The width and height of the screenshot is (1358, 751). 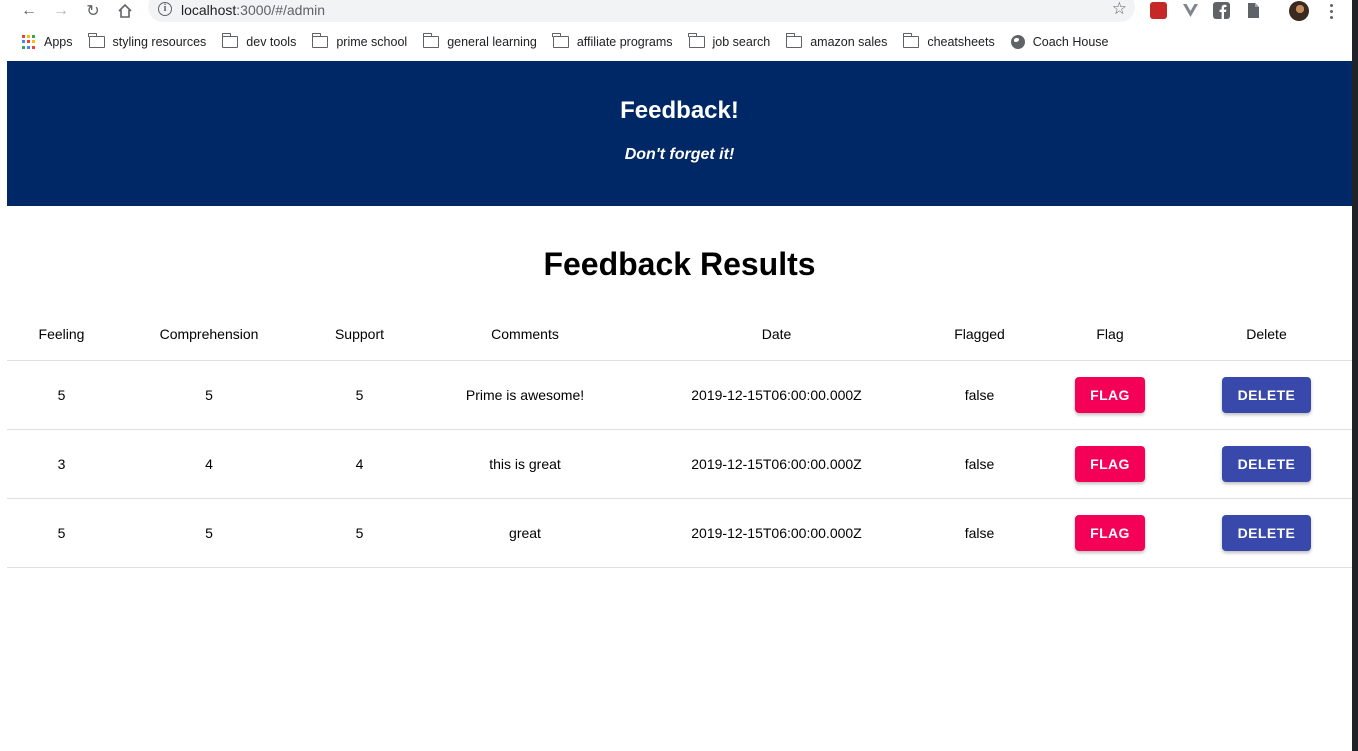 I want to click on page-title: Feedback Results, so click(x=679, y=264).